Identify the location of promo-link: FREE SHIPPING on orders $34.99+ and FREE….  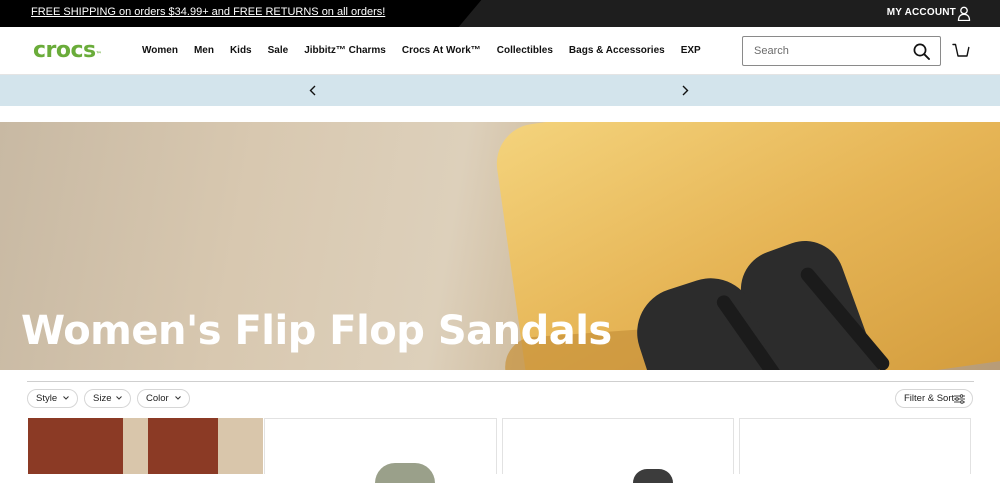
(208, 12).